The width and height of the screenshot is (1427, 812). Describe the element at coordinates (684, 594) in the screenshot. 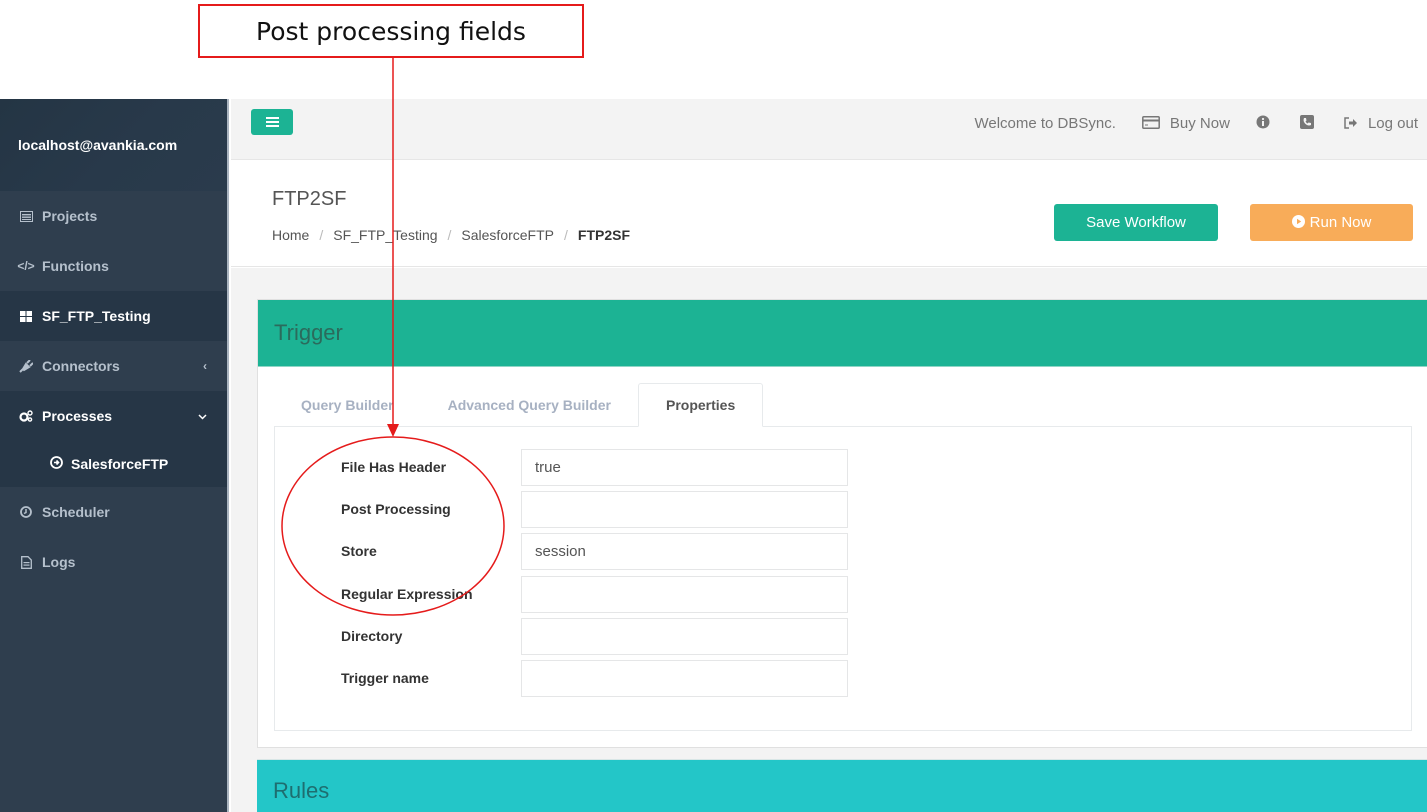

I see `regular-expression-input` at that location.